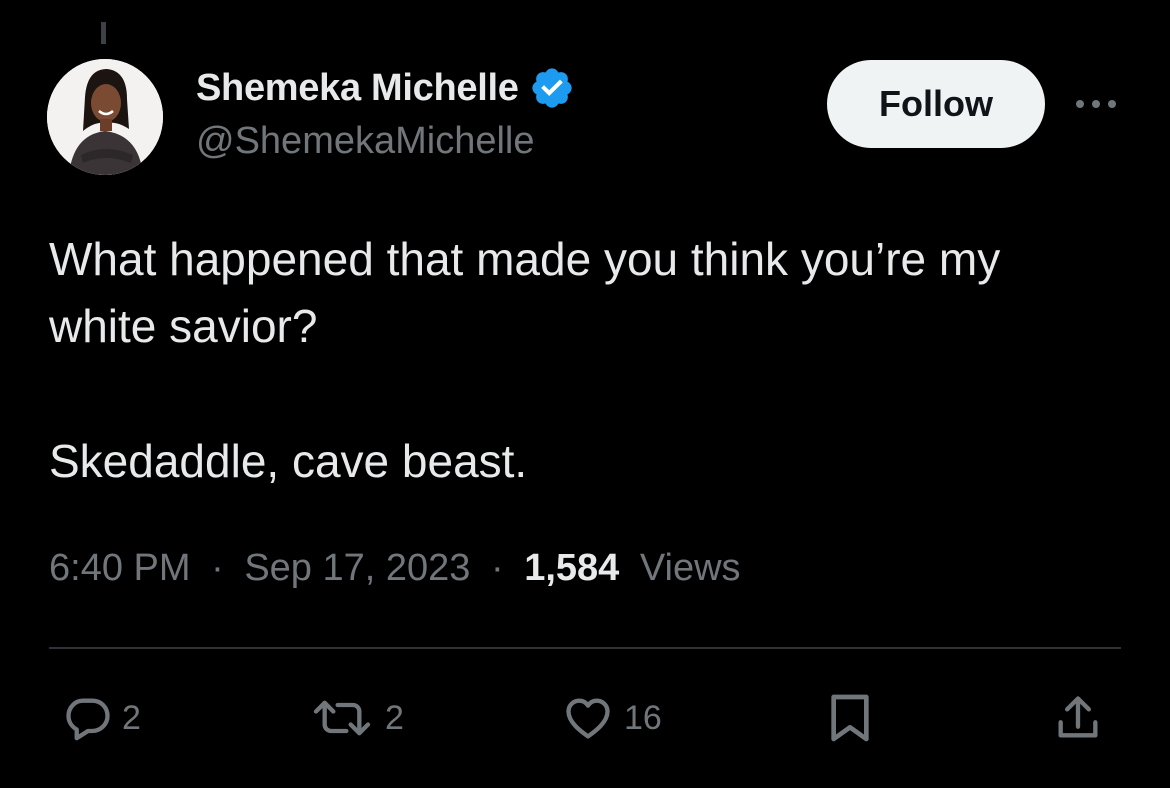 The width and height of the screenshot is (1170, 788). I want to click on bookmark-button, so click(850, 718).